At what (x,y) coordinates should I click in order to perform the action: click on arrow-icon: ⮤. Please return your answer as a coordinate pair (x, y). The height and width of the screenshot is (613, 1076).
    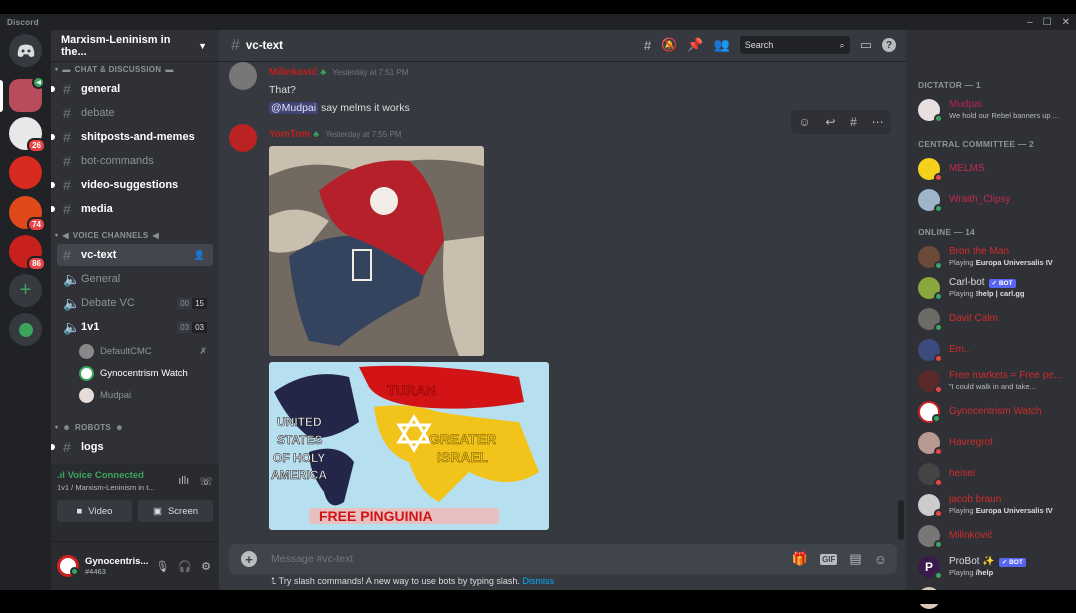
    Looking at the image, I should click on (275, 581).